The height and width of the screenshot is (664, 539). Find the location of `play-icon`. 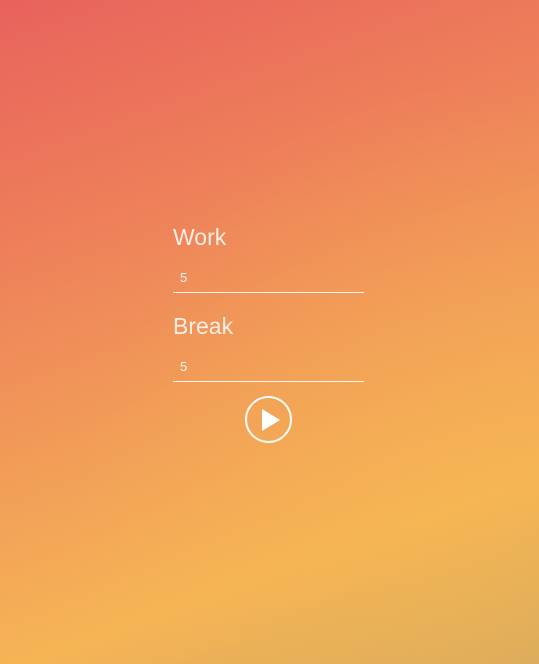

play-icon is located at coordinates (270, 419).